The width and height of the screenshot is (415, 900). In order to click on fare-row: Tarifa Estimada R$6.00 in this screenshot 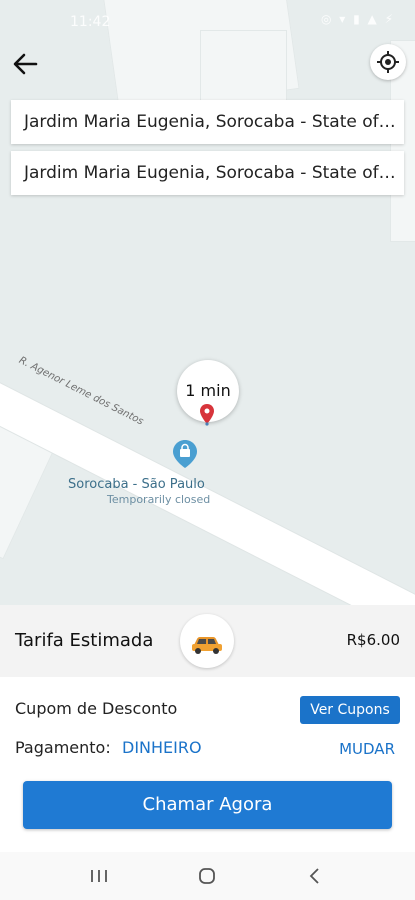, I will do `click(207, 641)`.